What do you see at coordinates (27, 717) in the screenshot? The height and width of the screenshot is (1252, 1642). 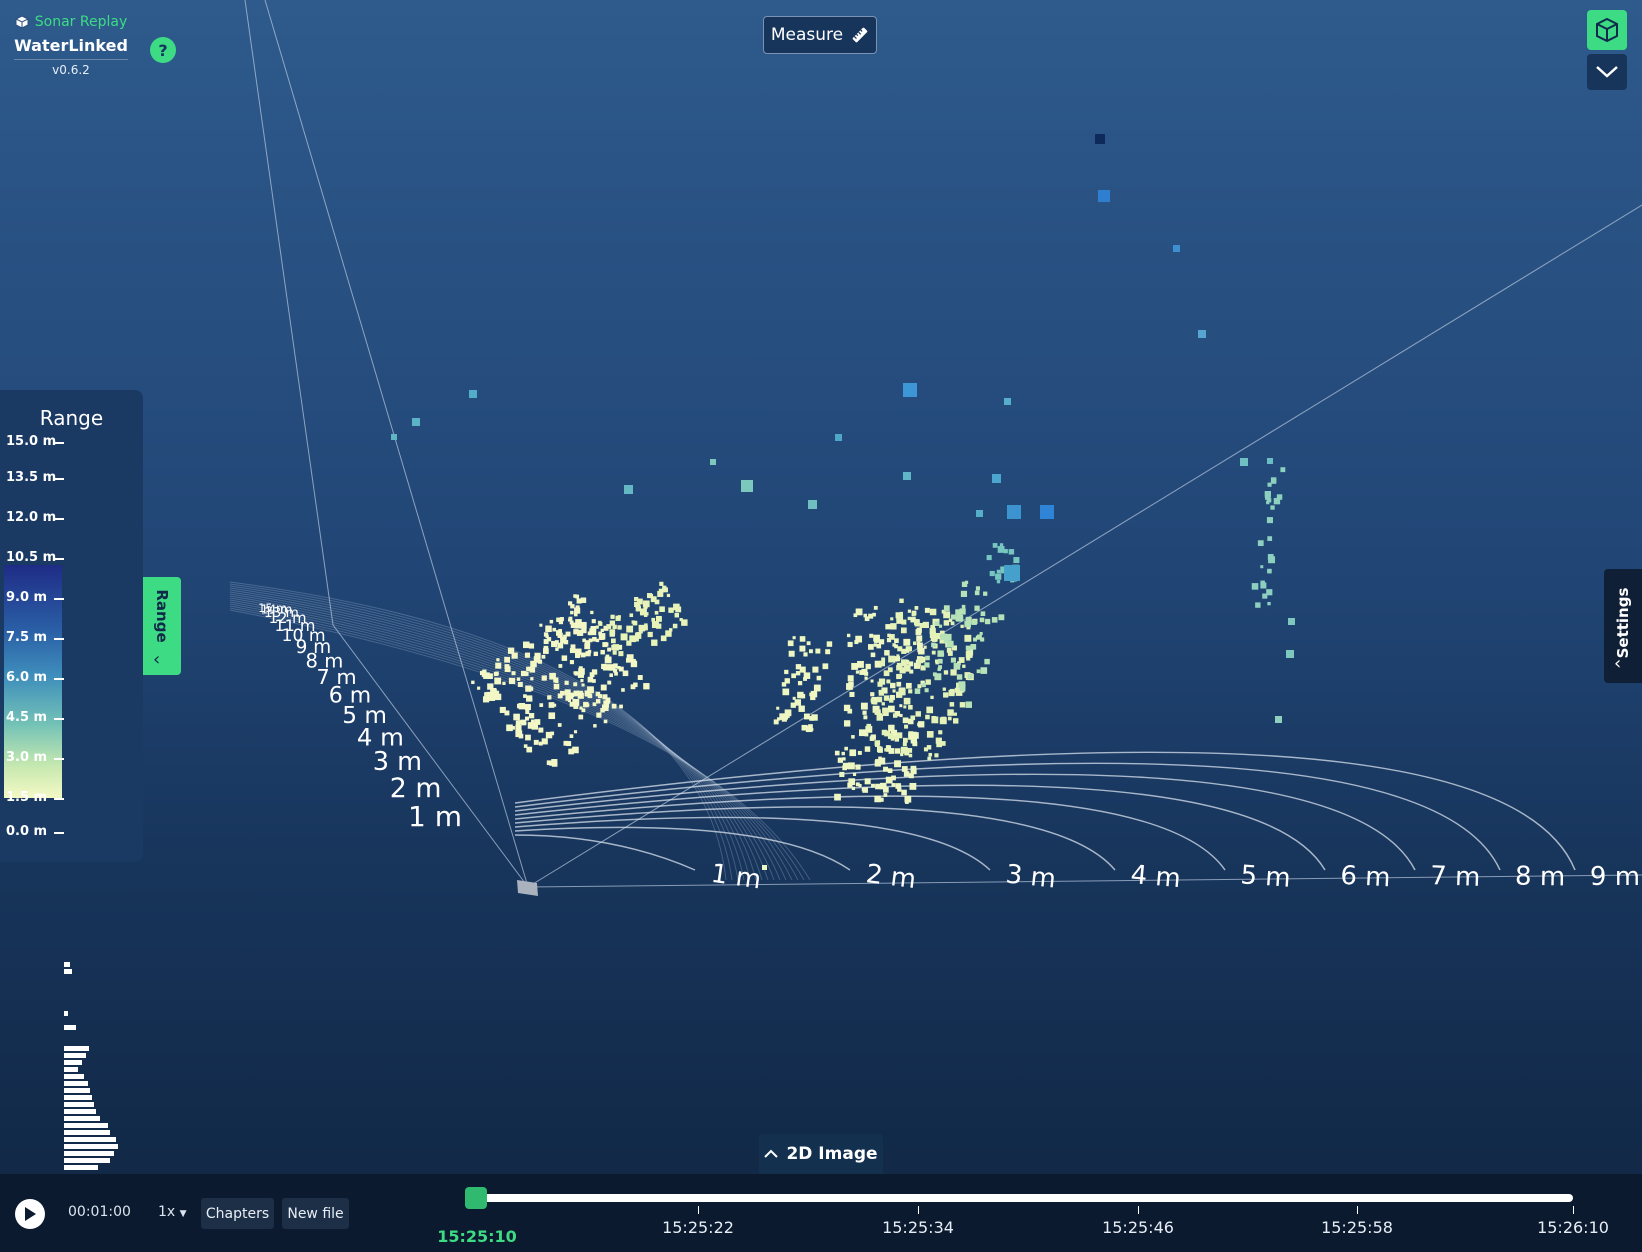 I see `range-tick-label: 4.5 m` at bounding box center [27, 717].